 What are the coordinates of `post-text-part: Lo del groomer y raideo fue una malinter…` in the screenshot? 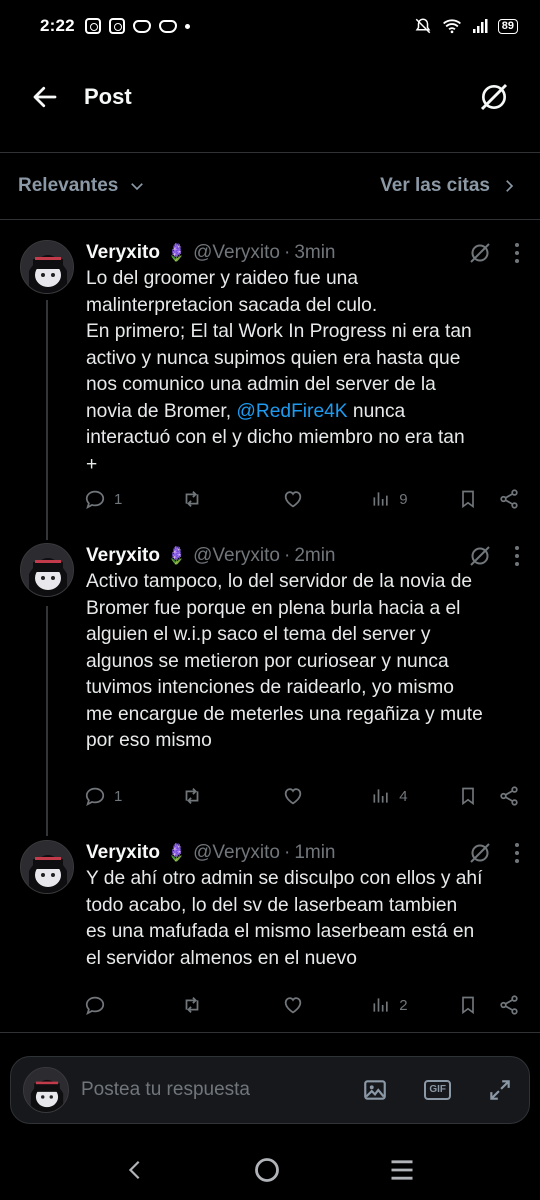 It's located at (279, 345).